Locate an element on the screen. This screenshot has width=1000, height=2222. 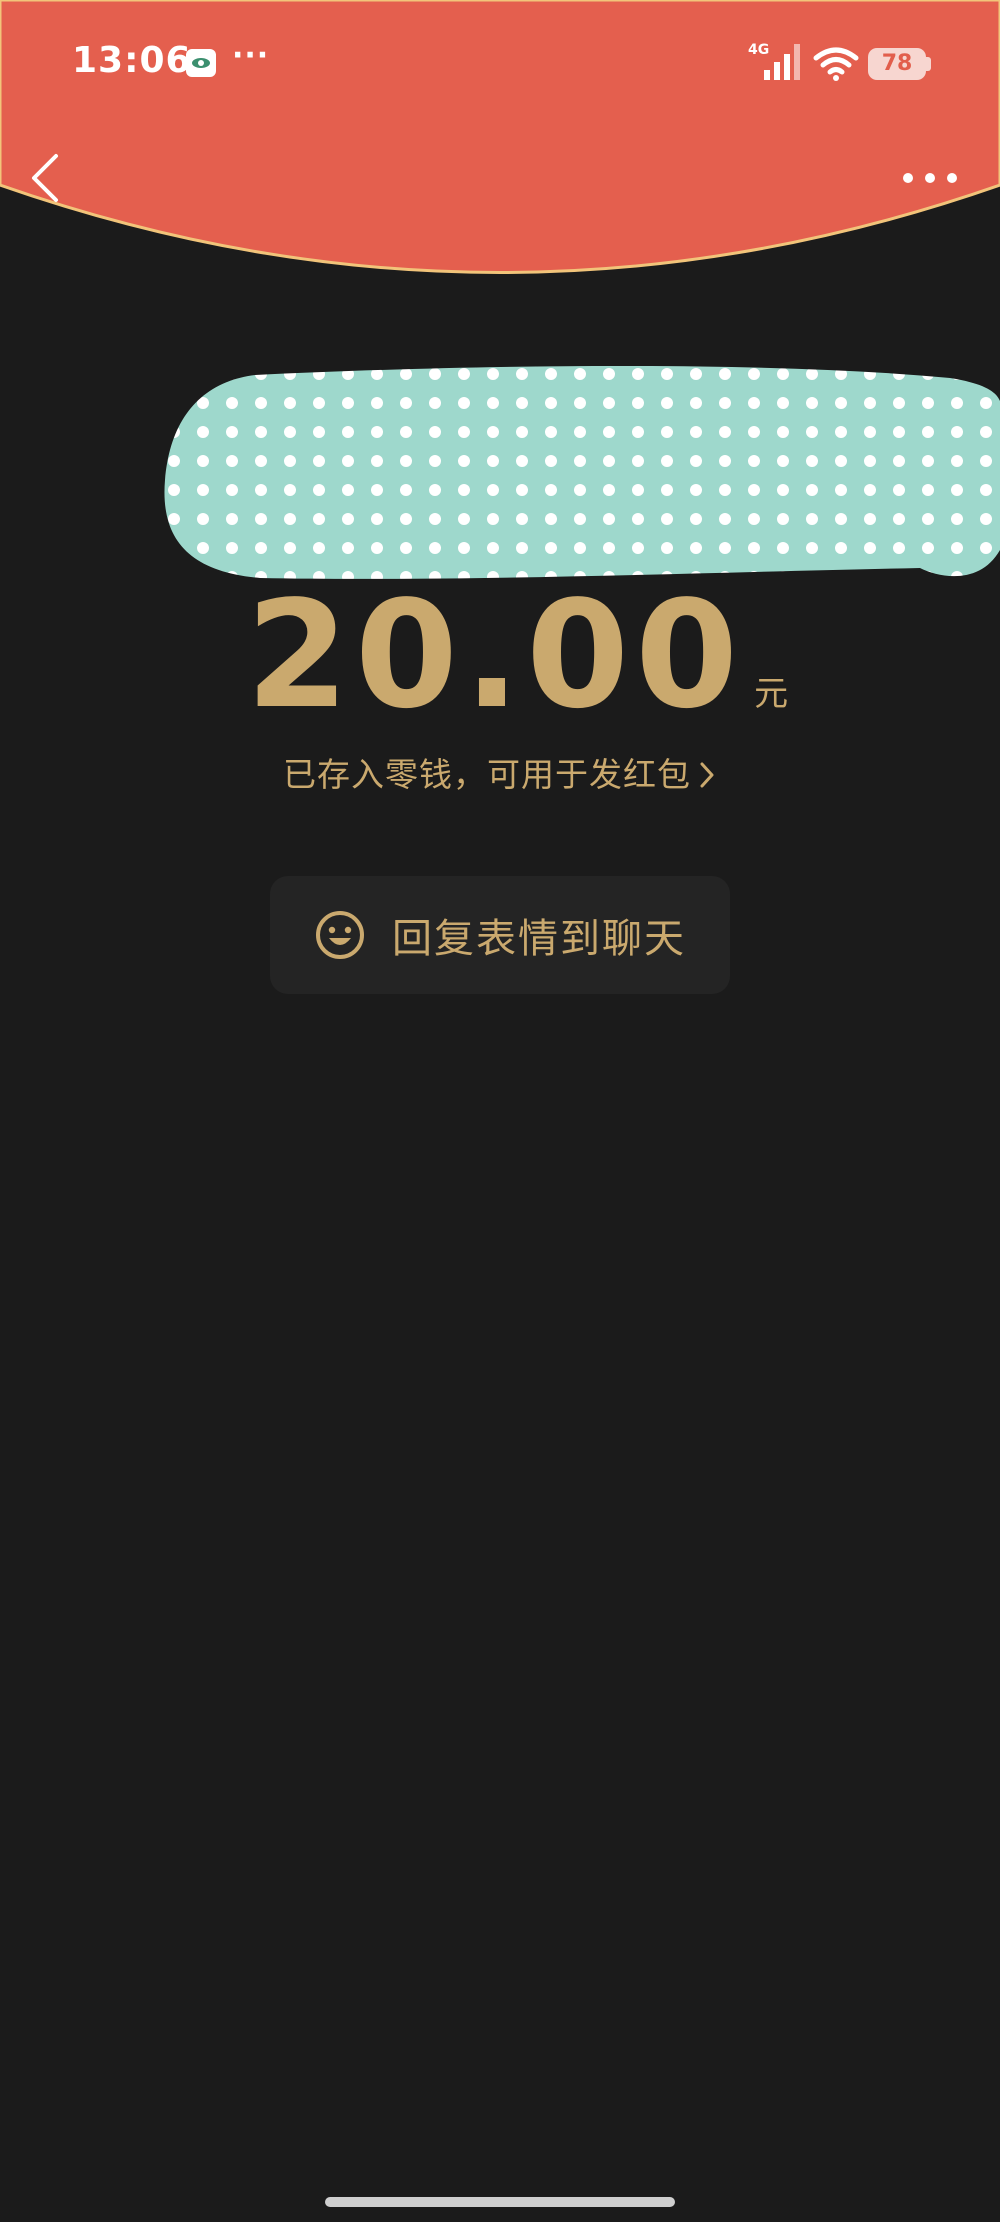
reply-button-label: 回复表情到聊天 is located at coordinates (539, 939).